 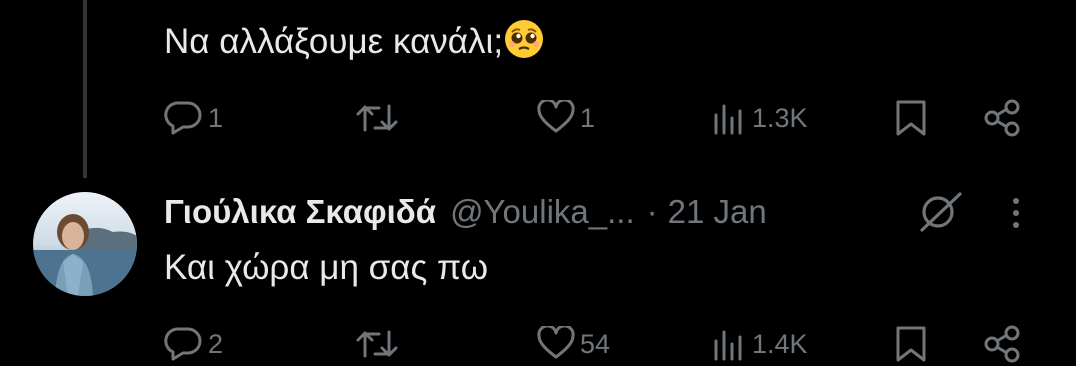 I want to click on tweet-1-text: Να αλλάξουμε κανάλι;, so click(x=334, y=41).